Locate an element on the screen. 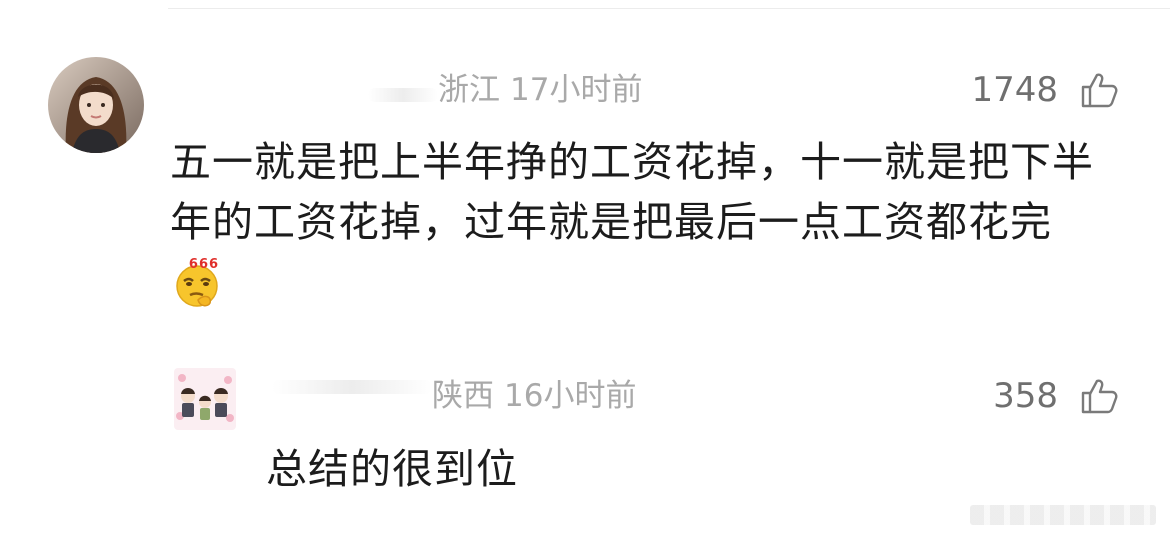 The width and height of the screenshot is (1170, 541). like-count: 358 is located at coordinates (1025, 396).